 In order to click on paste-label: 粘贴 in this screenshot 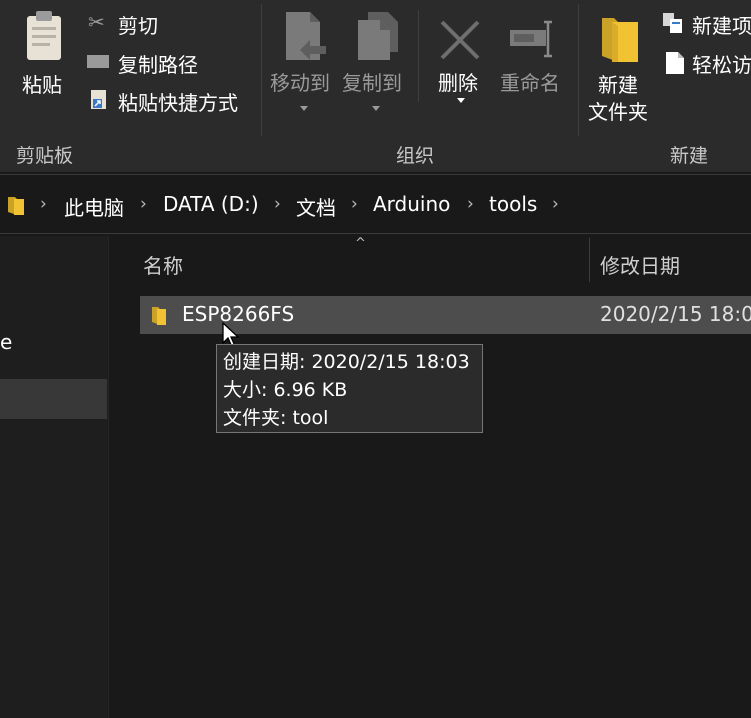, I will do `click(42, 85)`.